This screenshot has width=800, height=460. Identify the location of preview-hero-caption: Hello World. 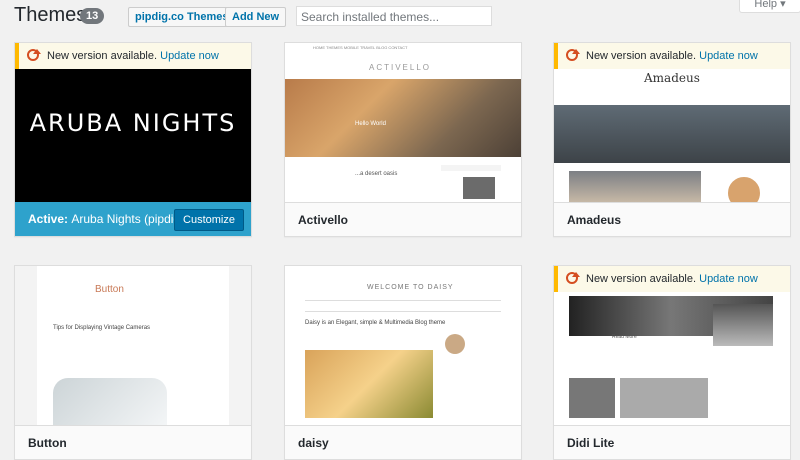
(370, 124).